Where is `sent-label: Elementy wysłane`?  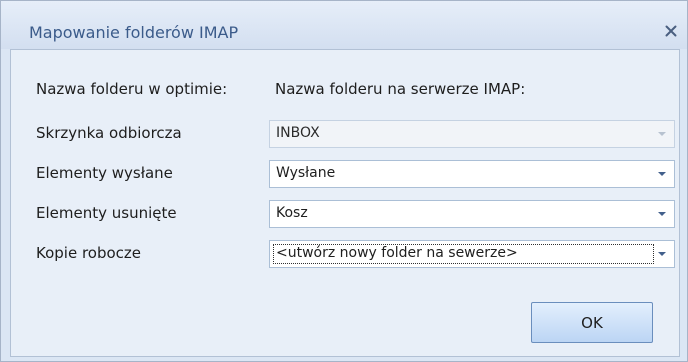
sent-label: Elementy wysłane is located at coordinates (104, 173).